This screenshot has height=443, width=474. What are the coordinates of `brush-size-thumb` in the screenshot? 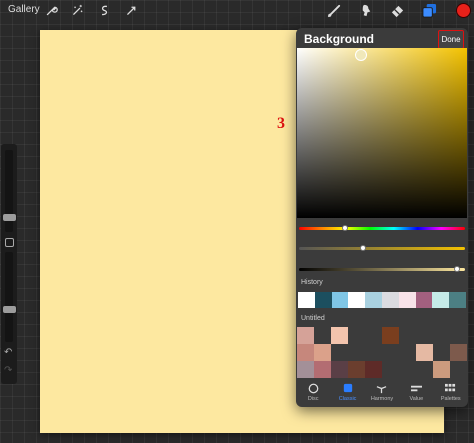 It's located at (9, 217).